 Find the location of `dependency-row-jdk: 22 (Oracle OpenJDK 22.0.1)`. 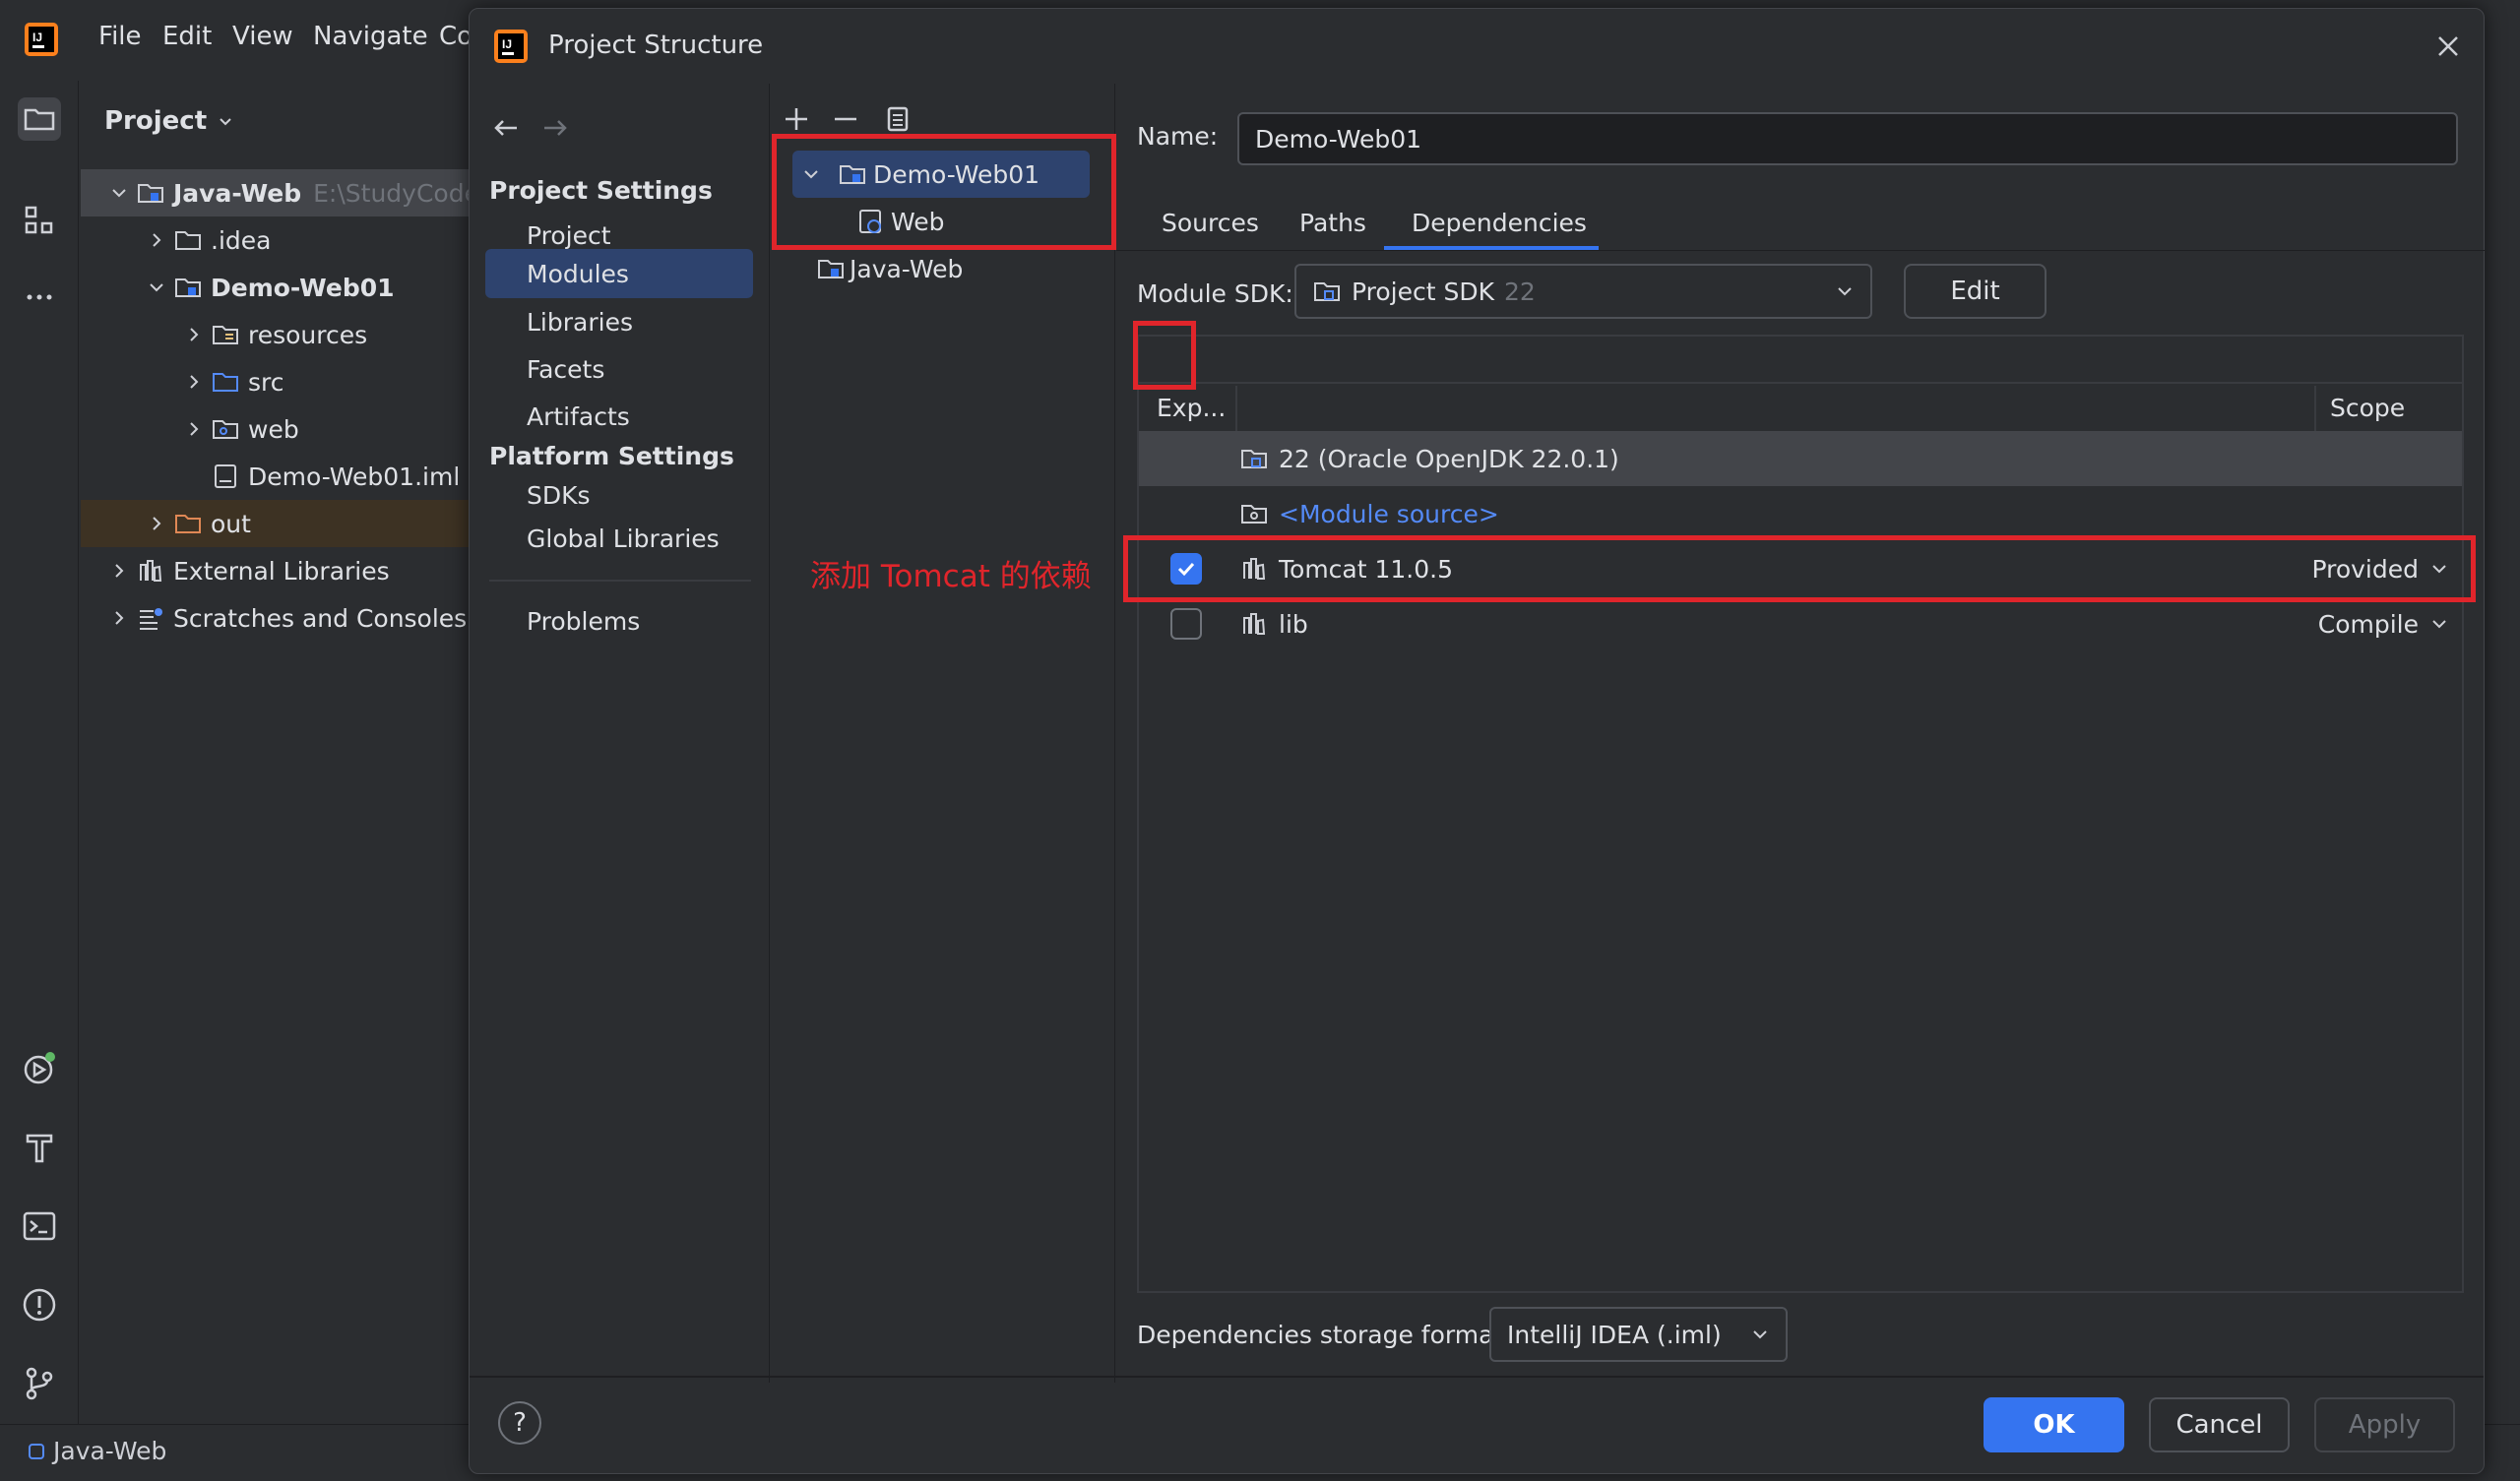

dependency-row-jdk: 22 (Oracle OpenJDK 22.0.1) is located at coordinates (1800, 458).